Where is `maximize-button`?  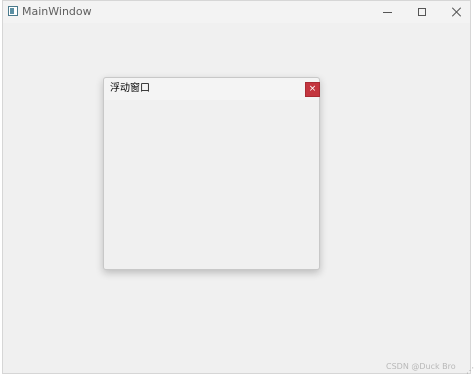 maximize-button is located at coordinates (422, 12).